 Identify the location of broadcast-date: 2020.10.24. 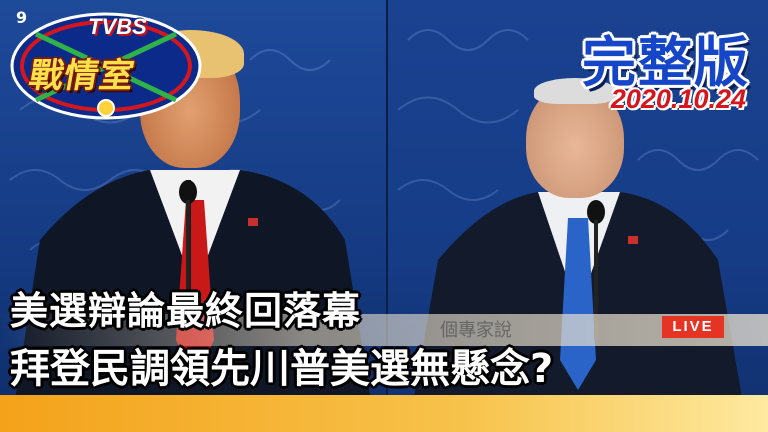
(678, 99).